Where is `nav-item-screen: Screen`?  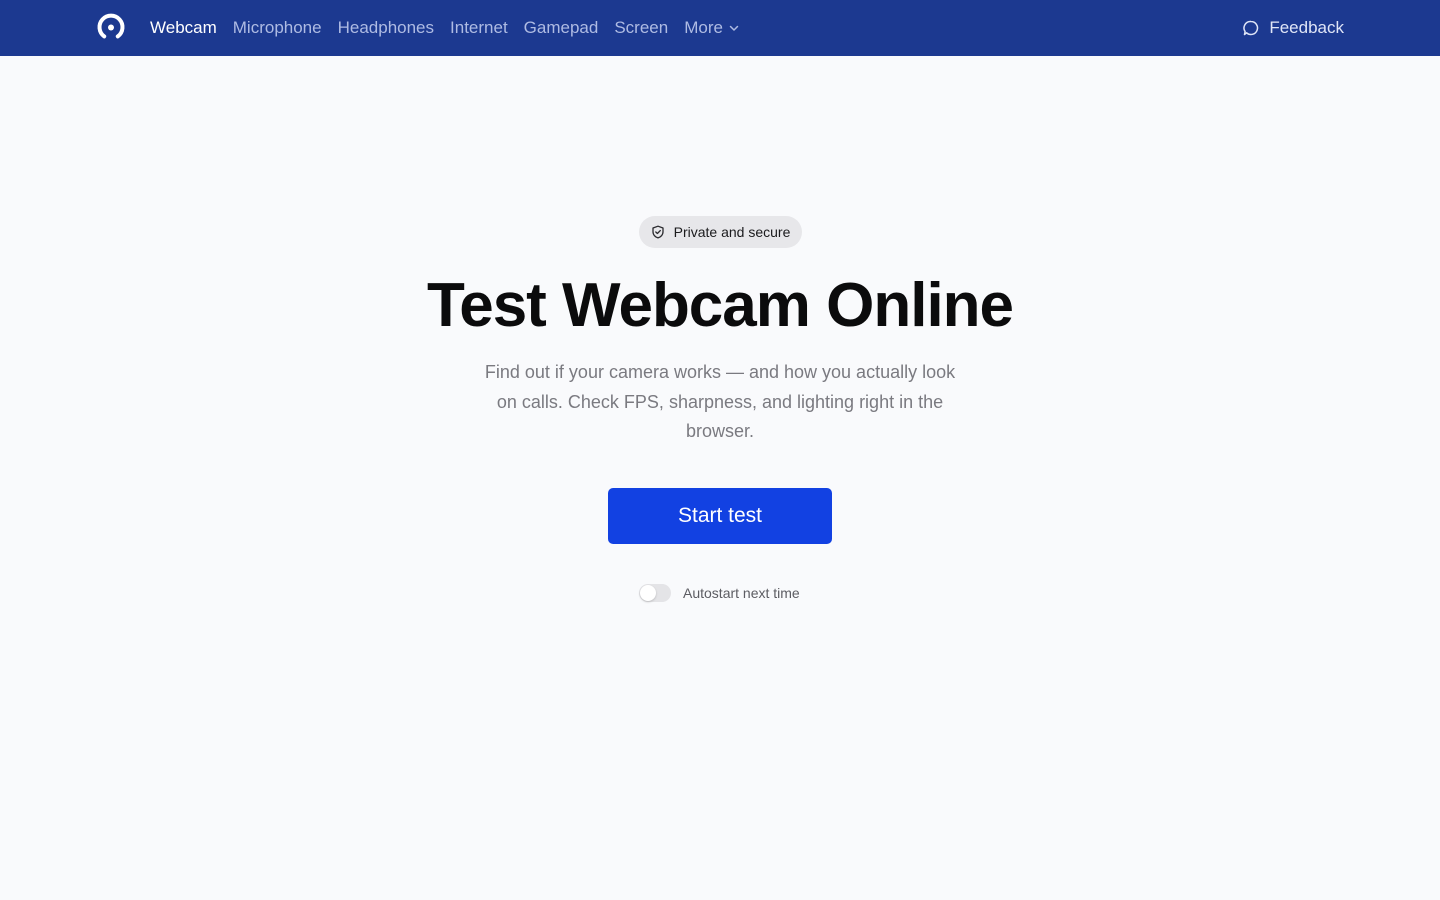
nav-item-screen: Screen is located at coordinates (641, 28).